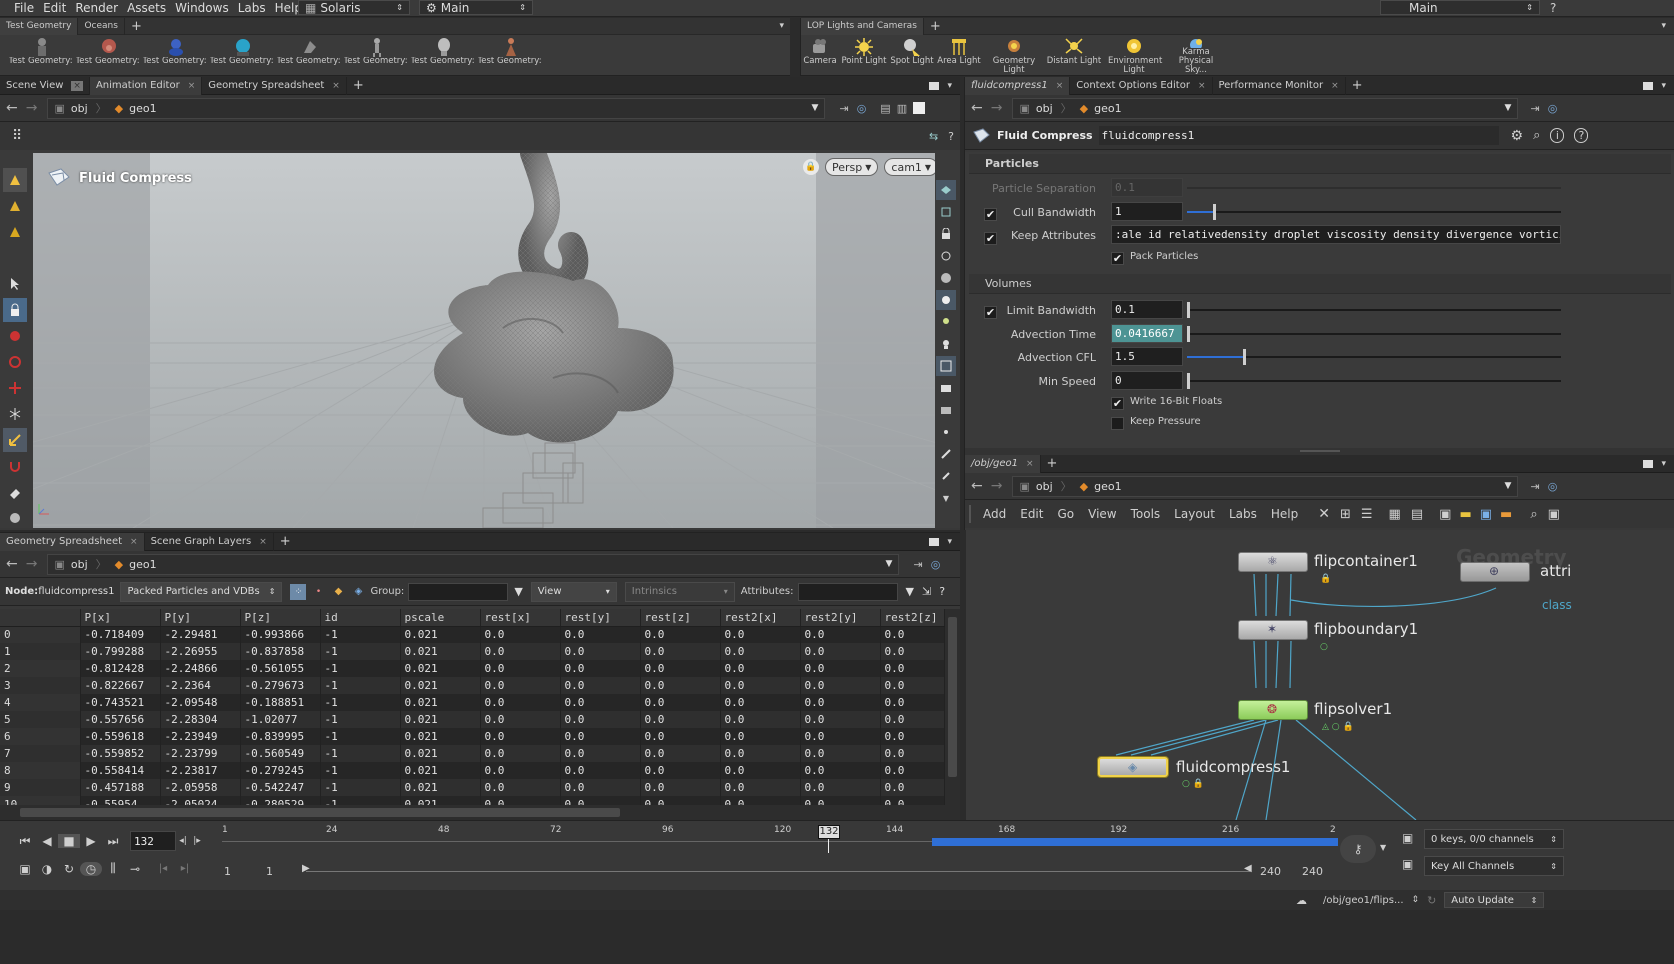 This screenshot has height=964, width=1674. I want to click on tool-spot-light: Spot Light, so click(912, 55).